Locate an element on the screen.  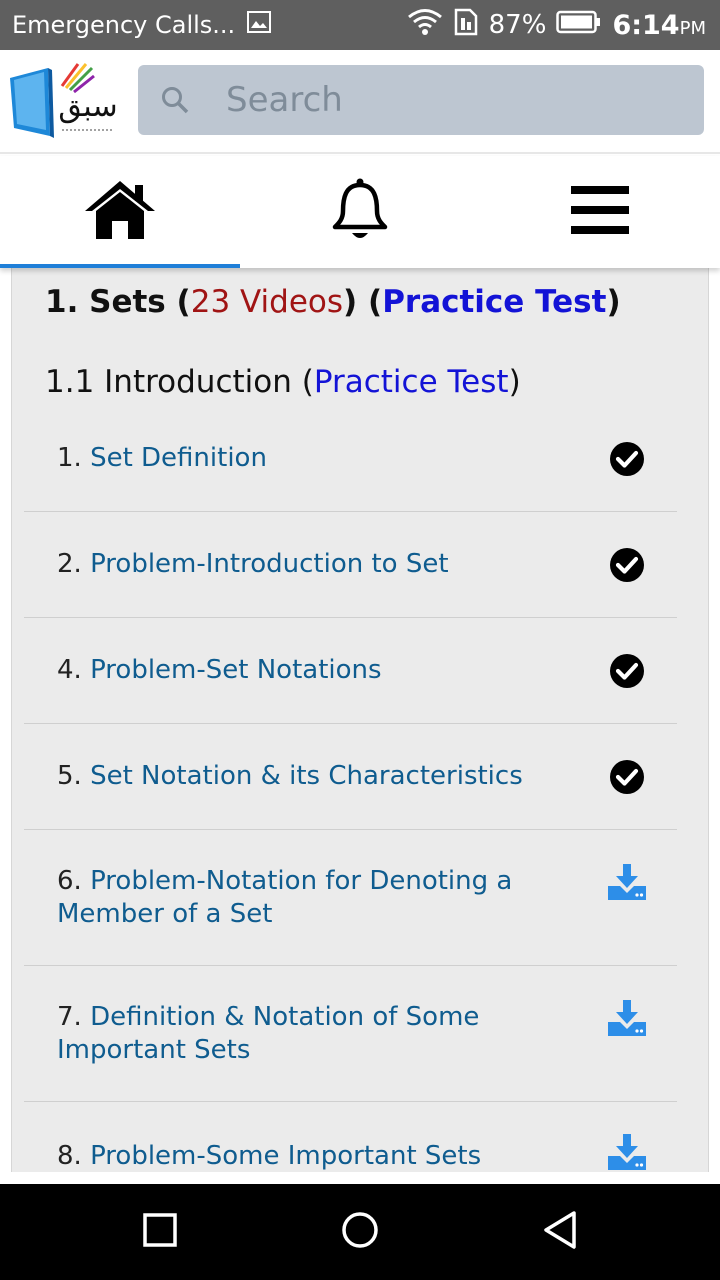
wifi-icon is located at coordinates (425, 25).